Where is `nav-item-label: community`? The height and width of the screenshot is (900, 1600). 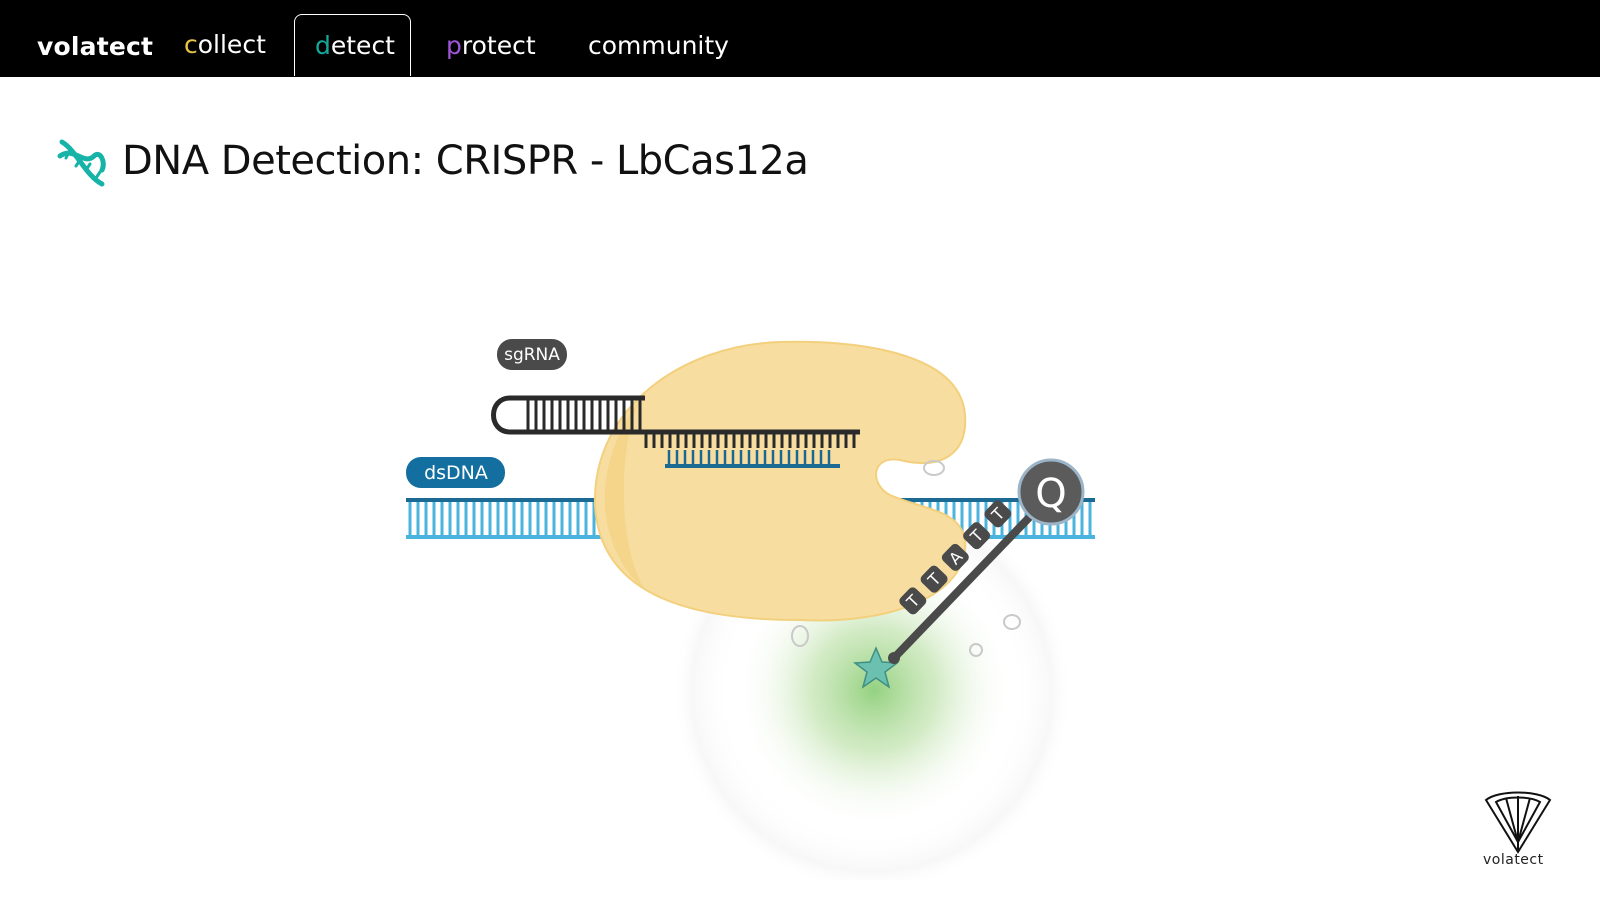
nav-item-label: community is located at coordinates (658, 45).